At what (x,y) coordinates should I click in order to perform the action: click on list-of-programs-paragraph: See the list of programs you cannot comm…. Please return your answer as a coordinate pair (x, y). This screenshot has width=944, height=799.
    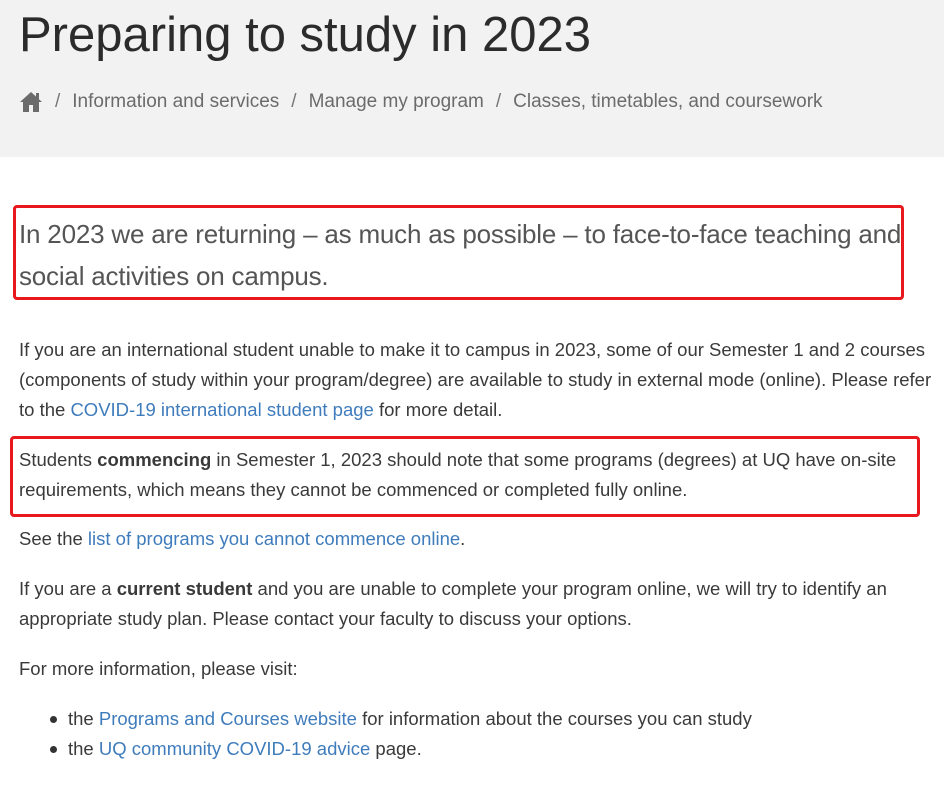
    Looking at the image, I should click on (476, 539).